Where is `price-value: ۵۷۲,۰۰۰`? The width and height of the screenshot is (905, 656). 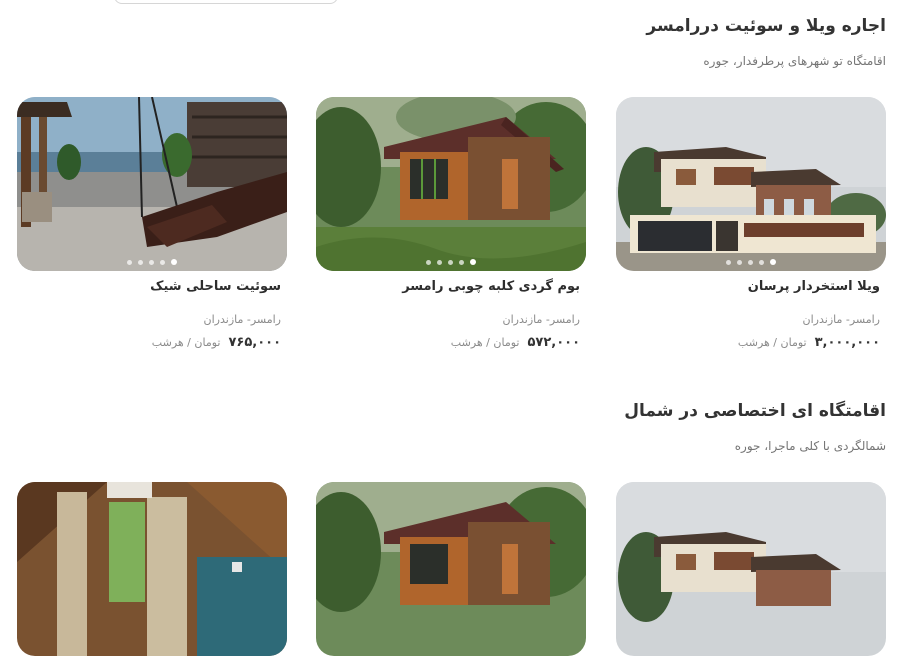
price-value: ۵۷۲,۰۰۰ is located at coordinates (553, 342).